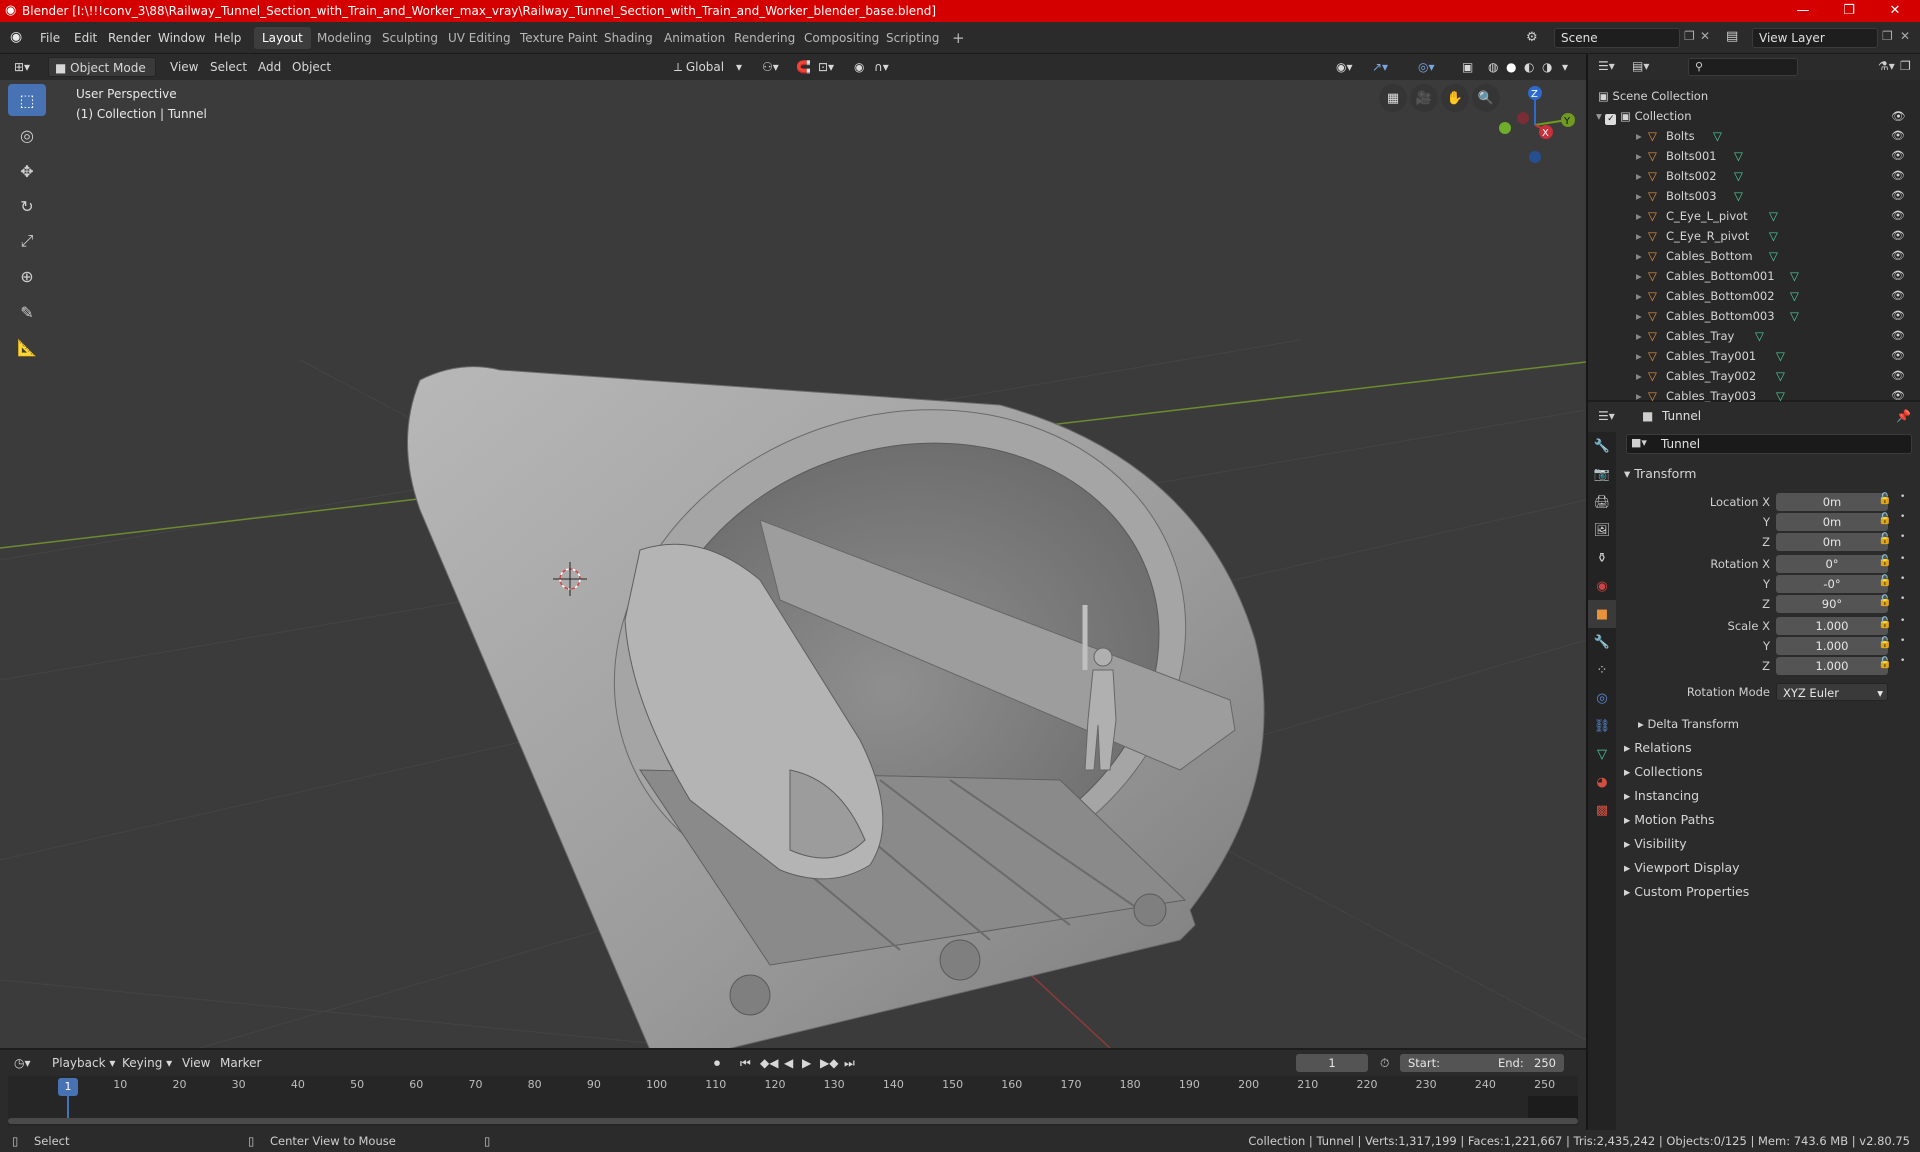 The width and height of the screenshot is (1920, 1152). Describe the element at coordinates (269, 67) in the screenshot. I see `viewport-menu-add: Add` at that location.